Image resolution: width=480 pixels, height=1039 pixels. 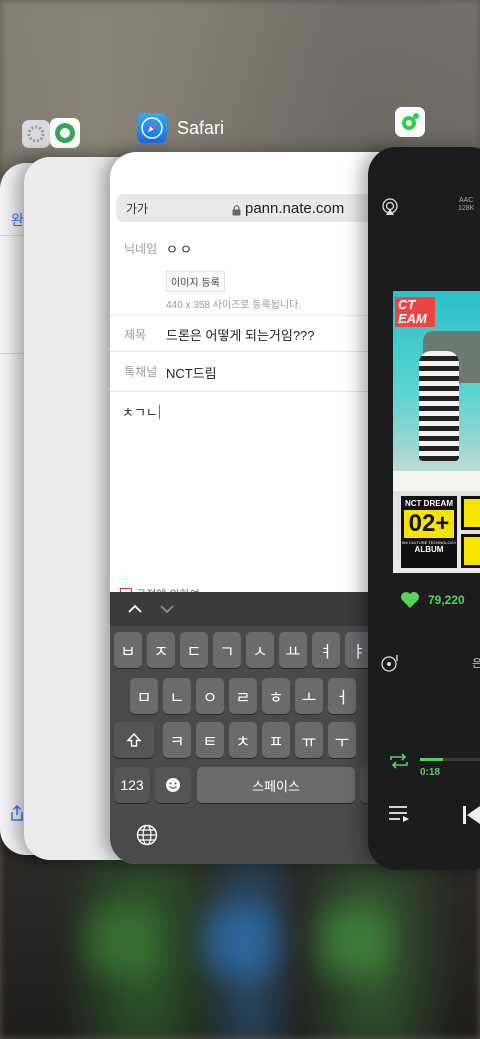 I want to click on key-row3: ㅌ, so click(x=210, y=740).